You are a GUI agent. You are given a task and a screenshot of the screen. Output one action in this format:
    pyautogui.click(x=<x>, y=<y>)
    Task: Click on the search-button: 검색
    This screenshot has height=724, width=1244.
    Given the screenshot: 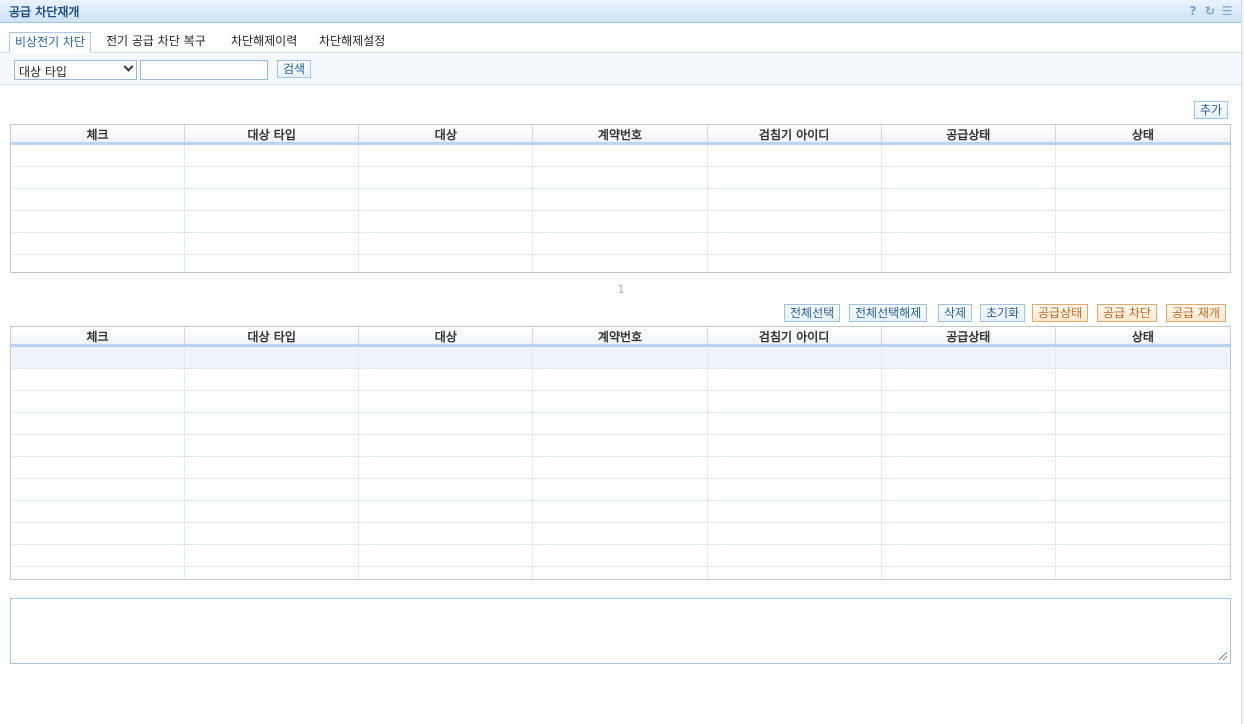 What is the action you would take?
    pyautogui.click(x=294, y=69)
    